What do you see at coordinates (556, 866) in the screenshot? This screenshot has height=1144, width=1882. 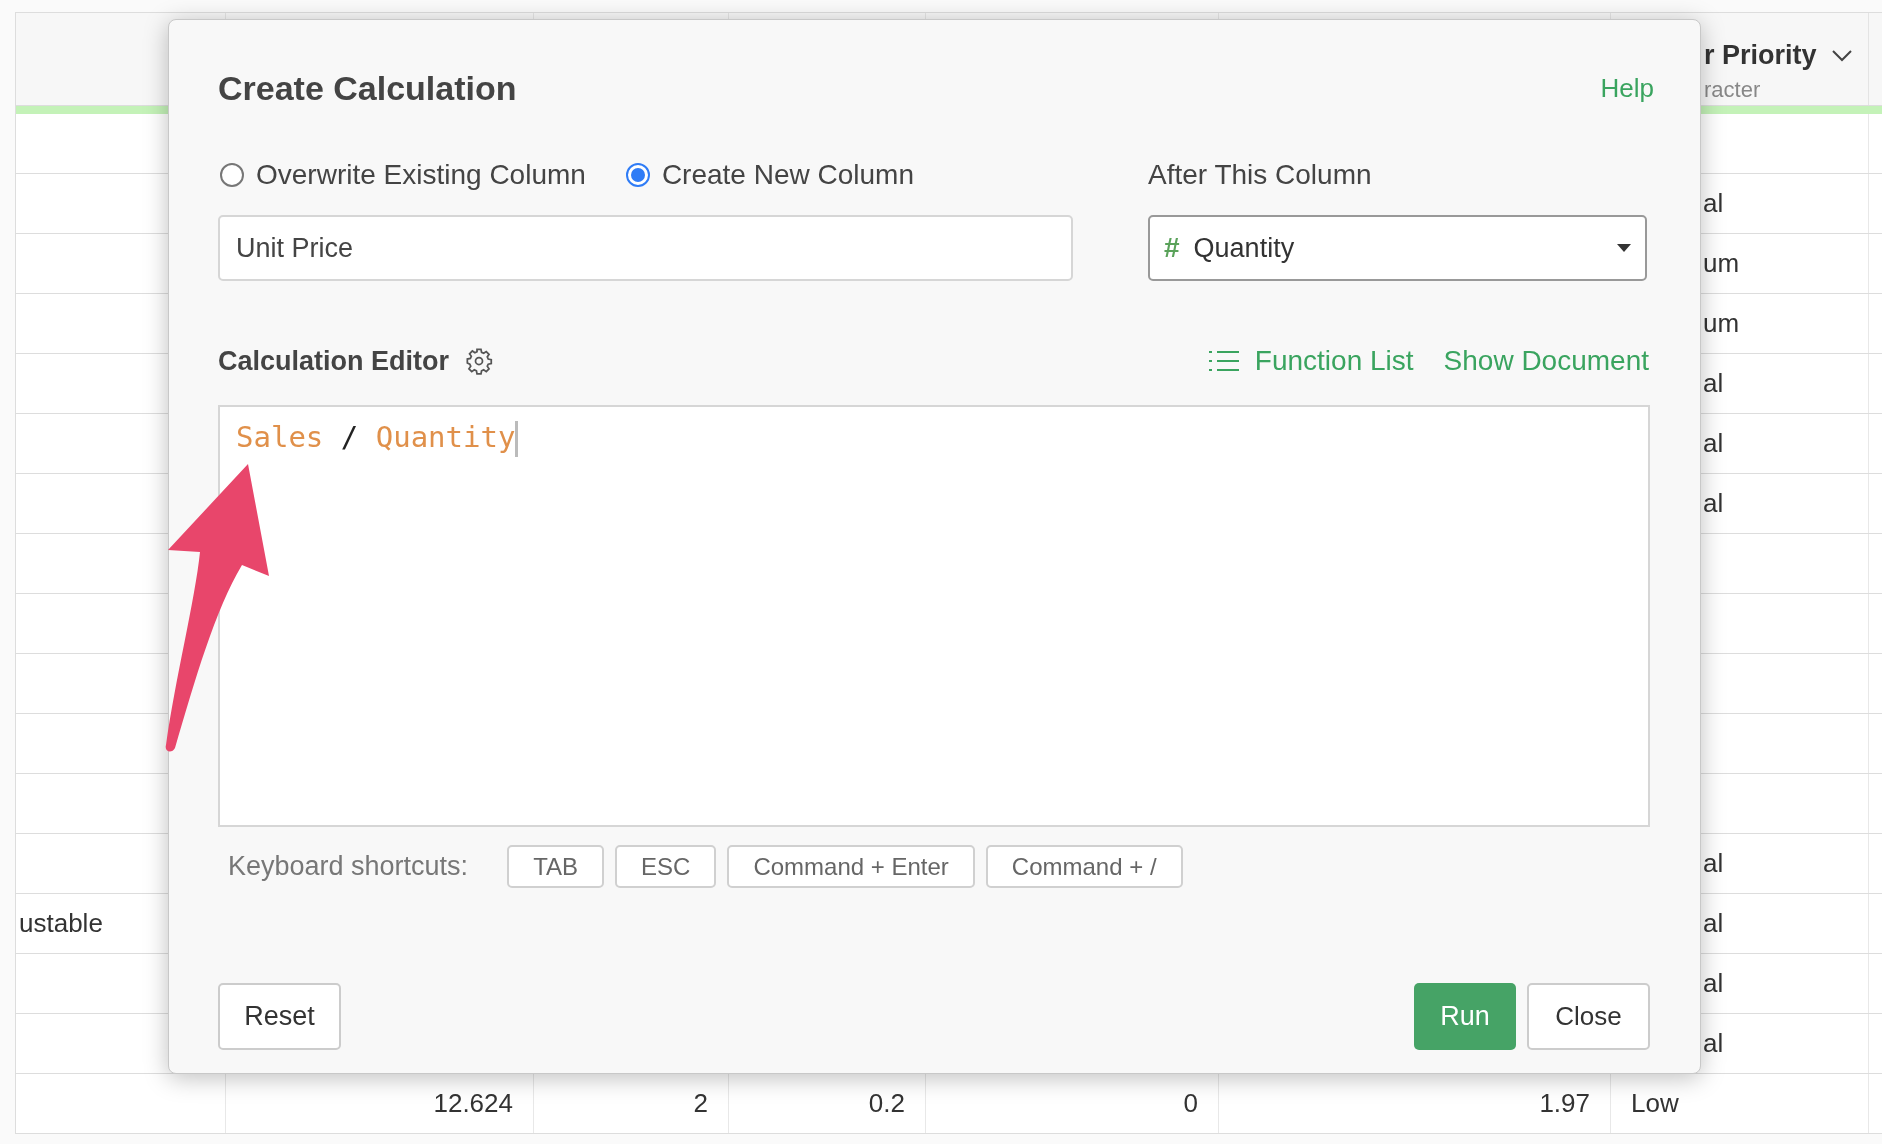 I see `shortcut-key: TAB` at bounding box center [556, 866].